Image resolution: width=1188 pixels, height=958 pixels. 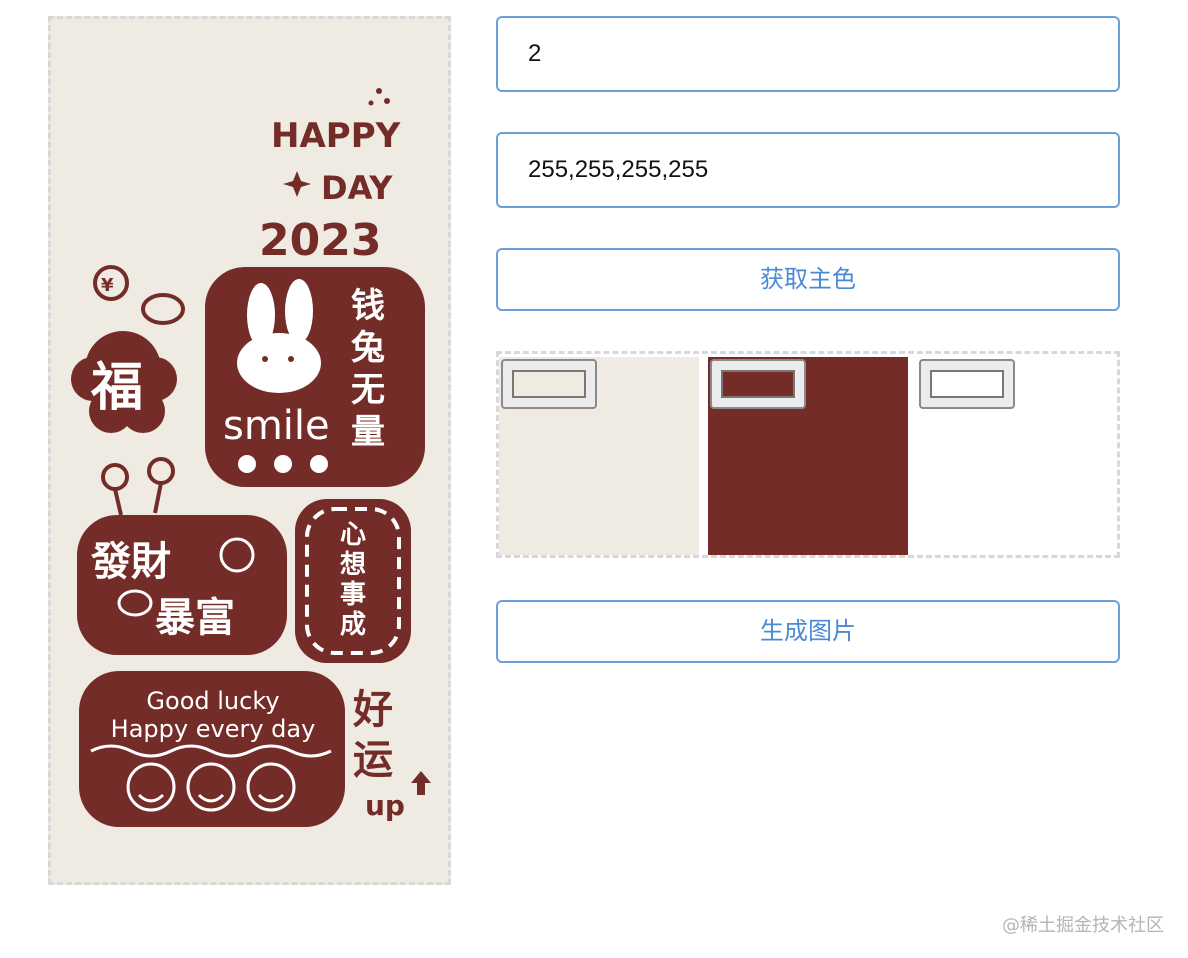 What do you see at coordinates (320, 240) in the screenshot?
I see `year-text: 2023` at bounding box center [320, 240].